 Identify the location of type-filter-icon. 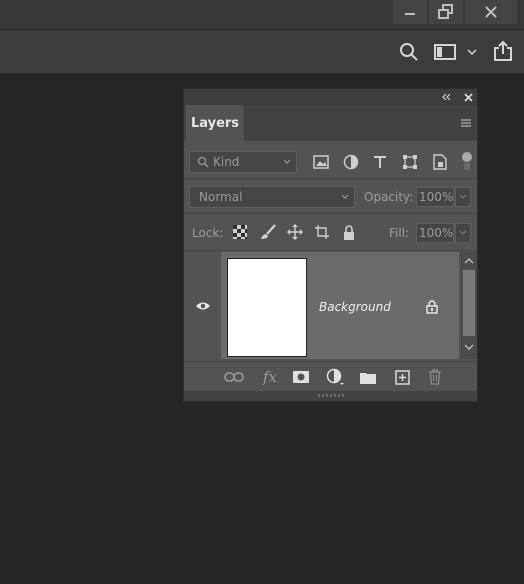
(380, 162).